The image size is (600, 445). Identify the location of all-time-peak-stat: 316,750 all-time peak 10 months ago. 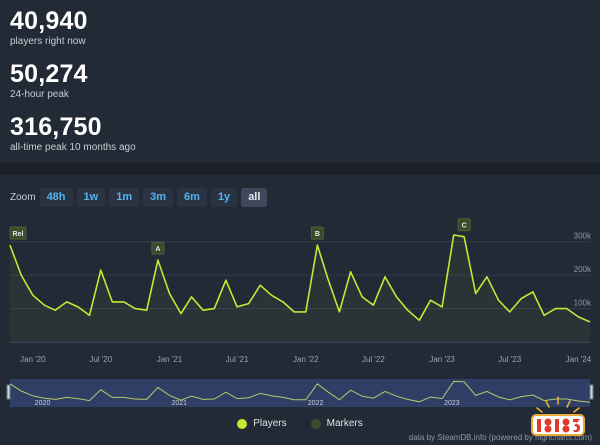
(73, 133).